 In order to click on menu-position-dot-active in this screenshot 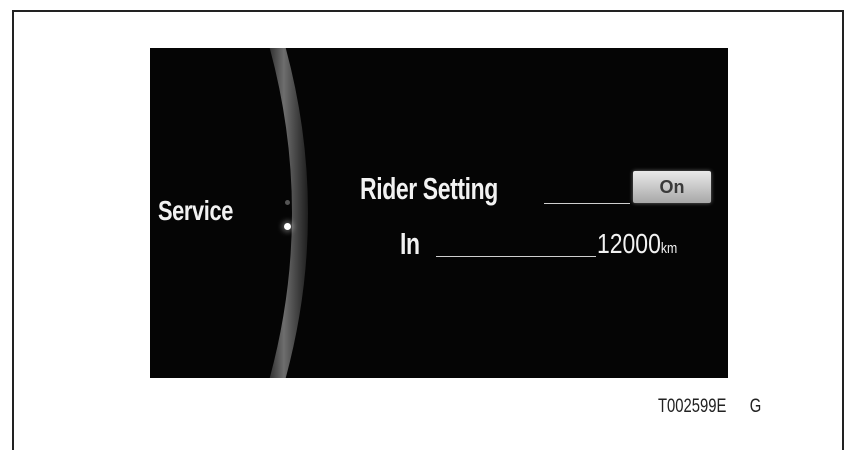, I will do `click(287, 226)`.